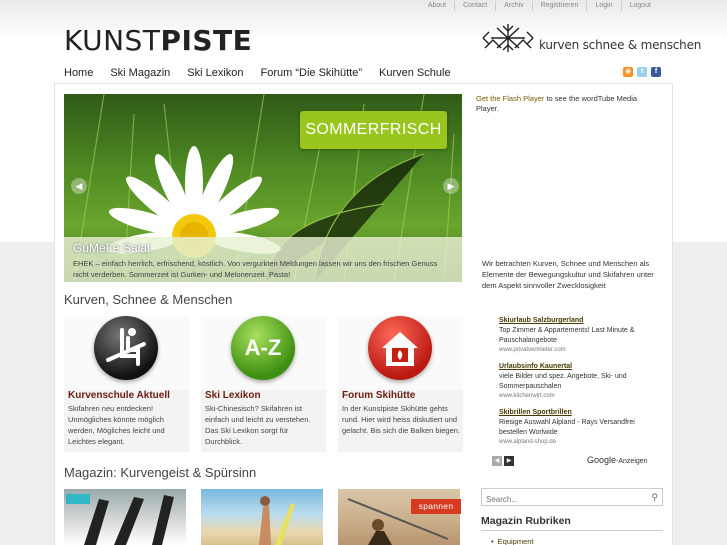 Image resolution: width=727 pixels, height=545 pixels. What do you see at coordinates (262, 517) in the screenshot?
I see `magazin-thumb-beach-skis` at bounding box center [262, 517].